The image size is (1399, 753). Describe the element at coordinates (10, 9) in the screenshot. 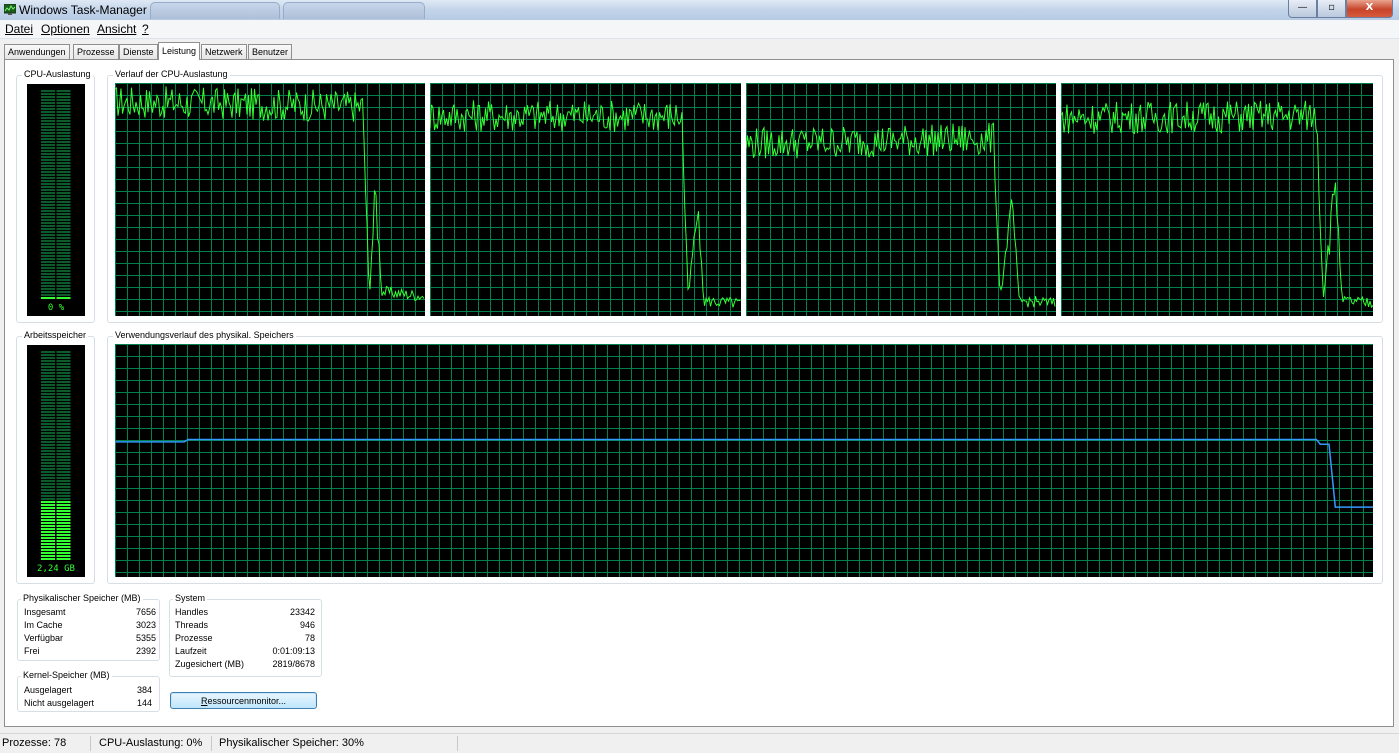

I see `task-manager-app-icon` at that location.